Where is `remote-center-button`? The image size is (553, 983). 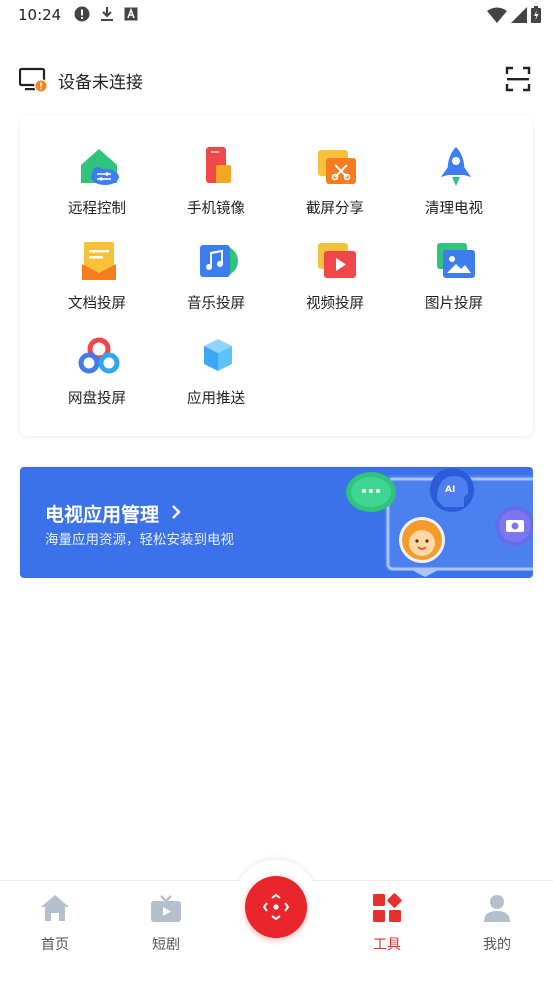 remote-center-button is located at coordinates (276, 907).